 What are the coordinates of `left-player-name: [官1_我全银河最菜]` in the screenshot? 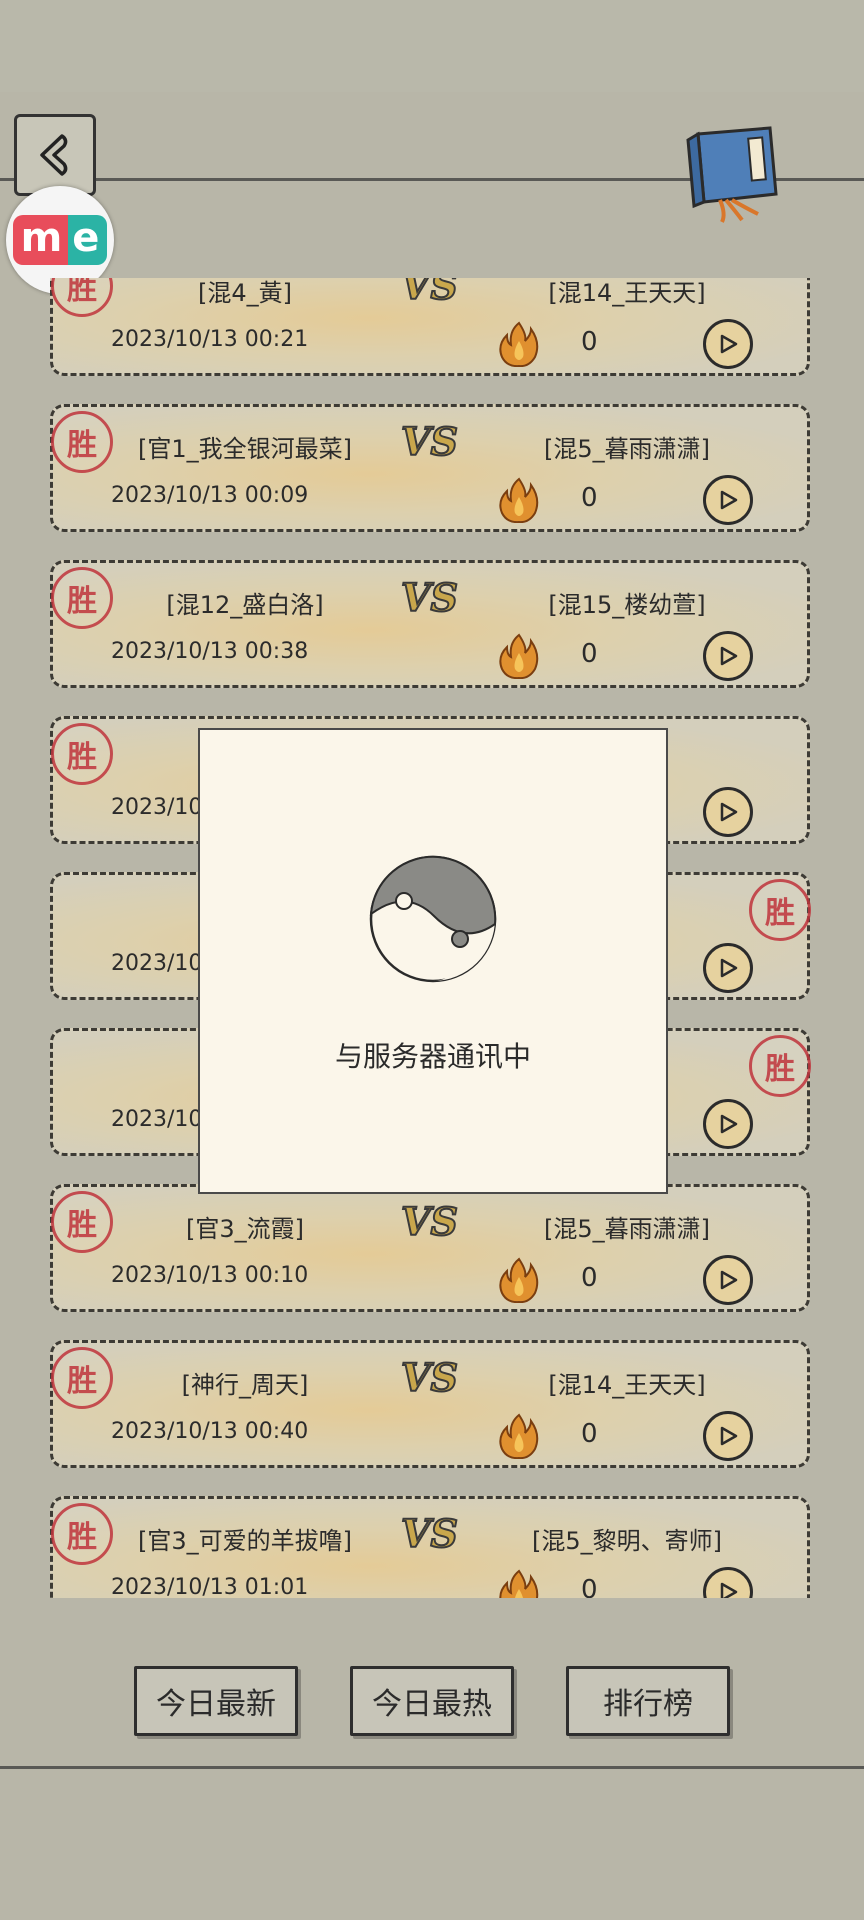 It's located at (245, 449).